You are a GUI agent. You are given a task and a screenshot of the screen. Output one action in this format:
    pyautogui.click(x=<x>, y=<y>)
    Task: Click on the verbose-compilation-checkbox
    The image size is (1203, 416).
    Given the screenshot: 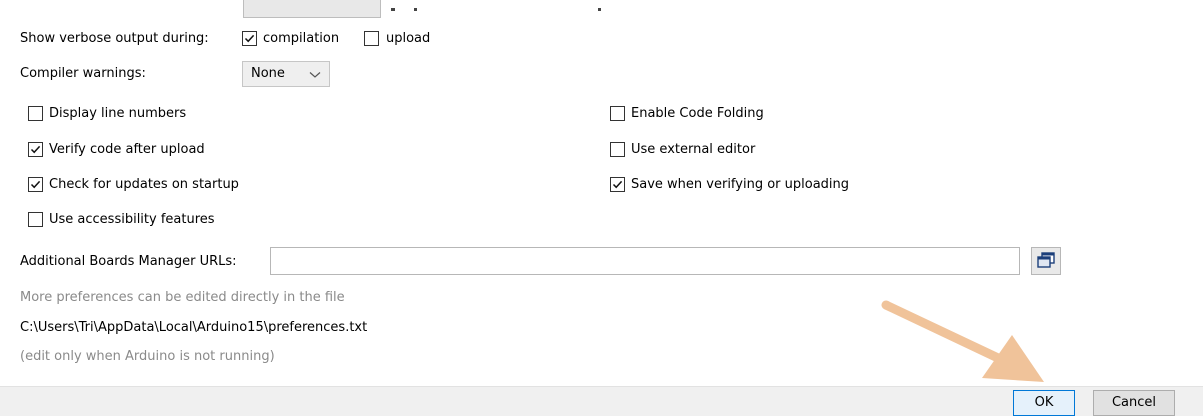 What is the action you would take?
    pyautogui.click(x=249, y=38)
    